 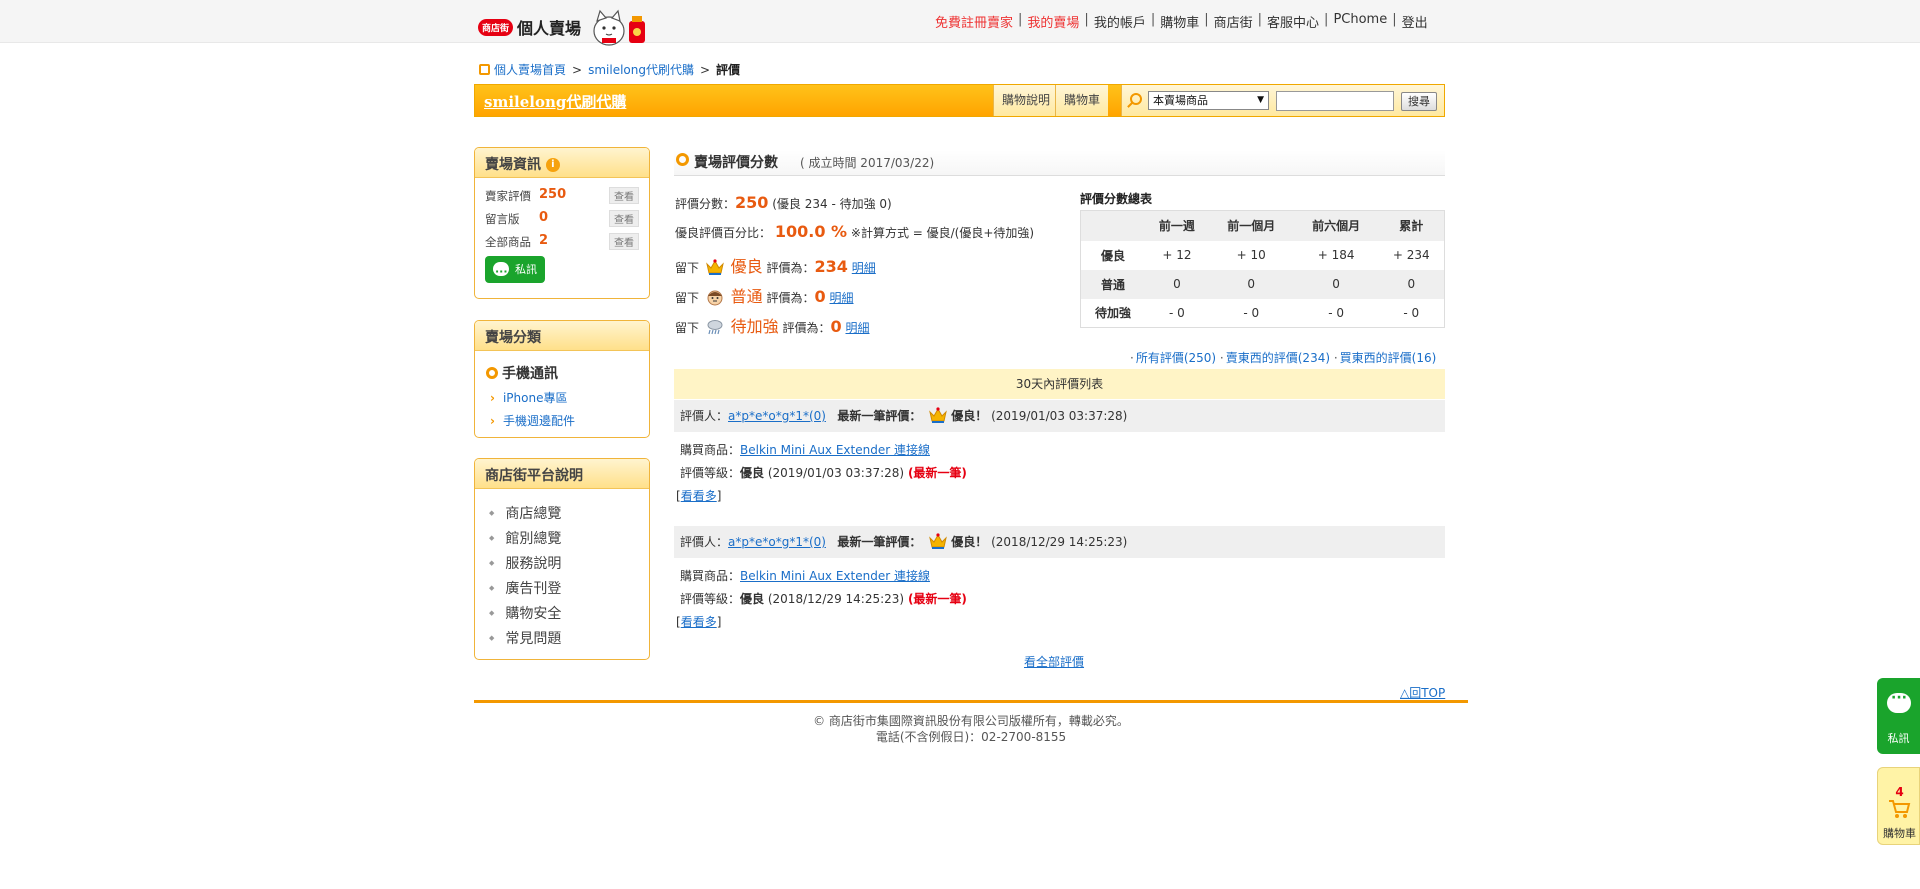 What do you see at coordinates (1082, 100) in the screenshot?
I see `cart-button: 購物車` at bounding box center [1082, 100].